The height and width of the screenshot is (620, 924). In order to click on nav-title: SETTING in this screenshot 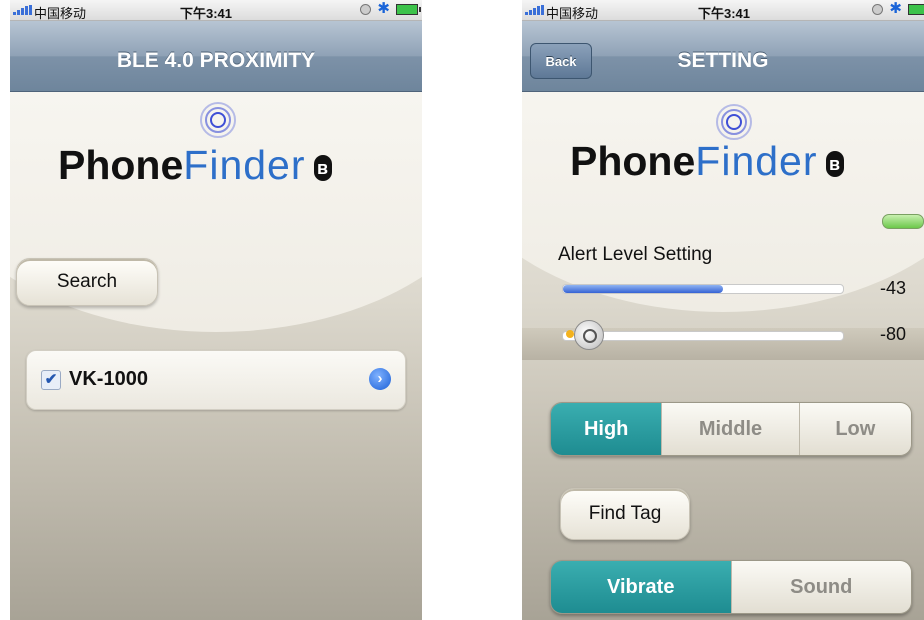, I will do `click(723, 60)`.